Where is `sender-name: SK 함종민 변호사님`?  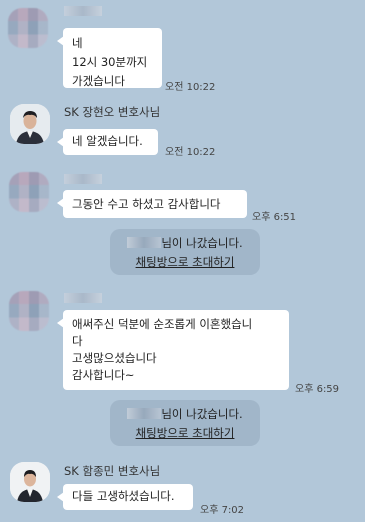 sender-name: SK 함종민 변호사님 is located at coordinates (112, 471).